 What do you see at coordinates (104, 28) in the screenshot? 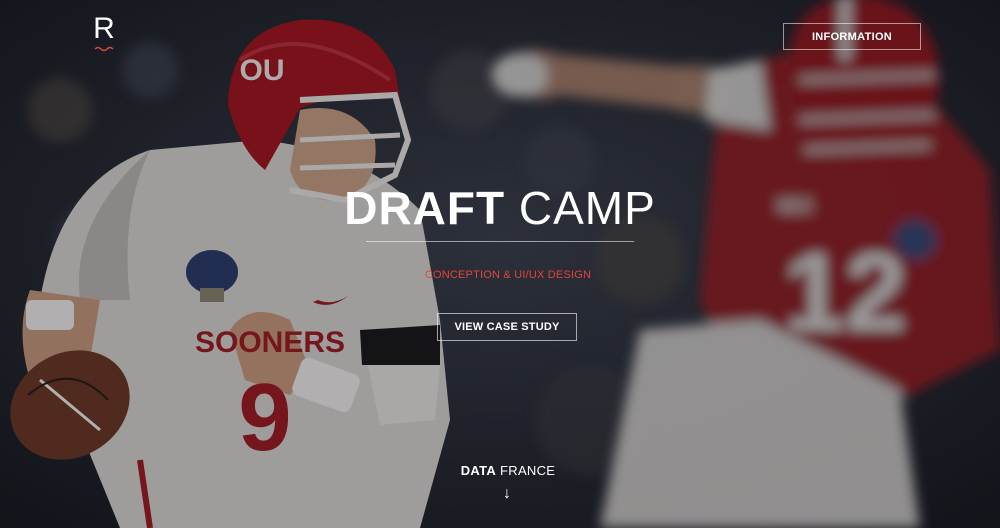
I see `logo-letter: R` at bounding box center [104, 28].